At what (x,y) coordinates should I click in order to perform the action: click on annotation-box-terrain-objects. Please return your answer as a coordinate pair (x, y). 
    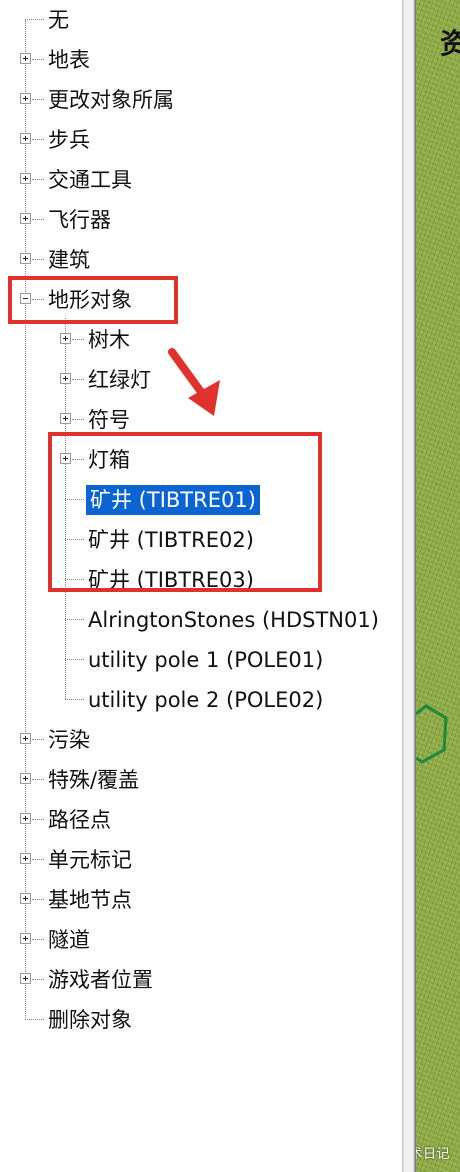
    Looking at the image, I should click on (93, 300).